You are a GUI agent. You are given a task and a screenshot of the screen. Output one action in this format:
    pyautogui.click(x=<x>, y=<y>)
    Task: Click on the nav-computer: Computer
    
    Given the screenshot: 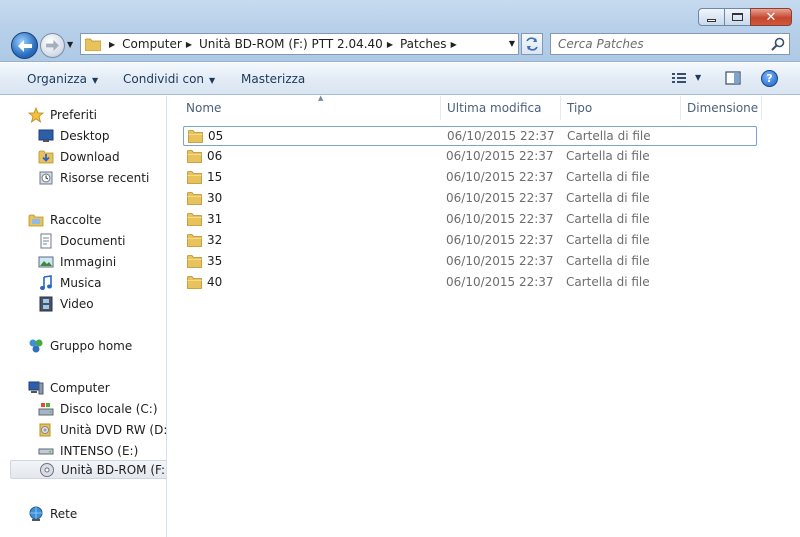 What is the action you would take?
    pyautogui.click(x=69, y=387)
    